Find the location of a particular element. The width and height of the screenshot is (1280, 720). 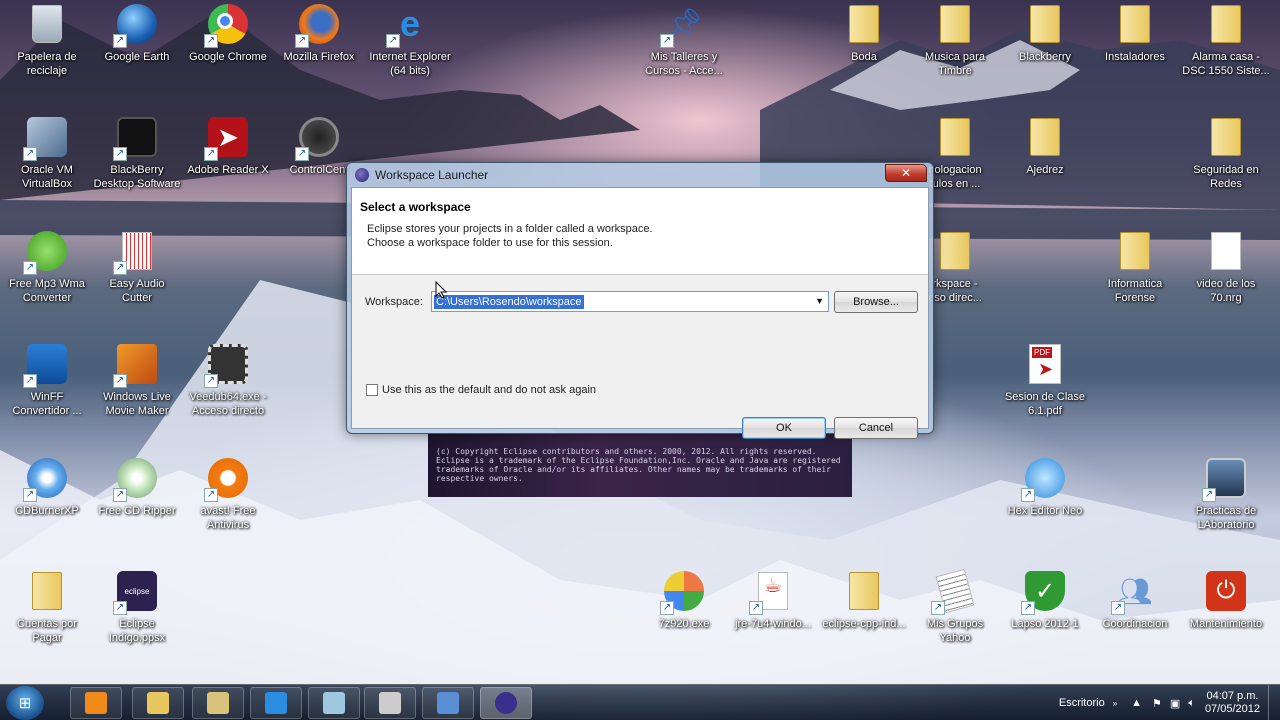

desktop-icon: ↗ Free CD Ripper is located at coordinates (137, 506).